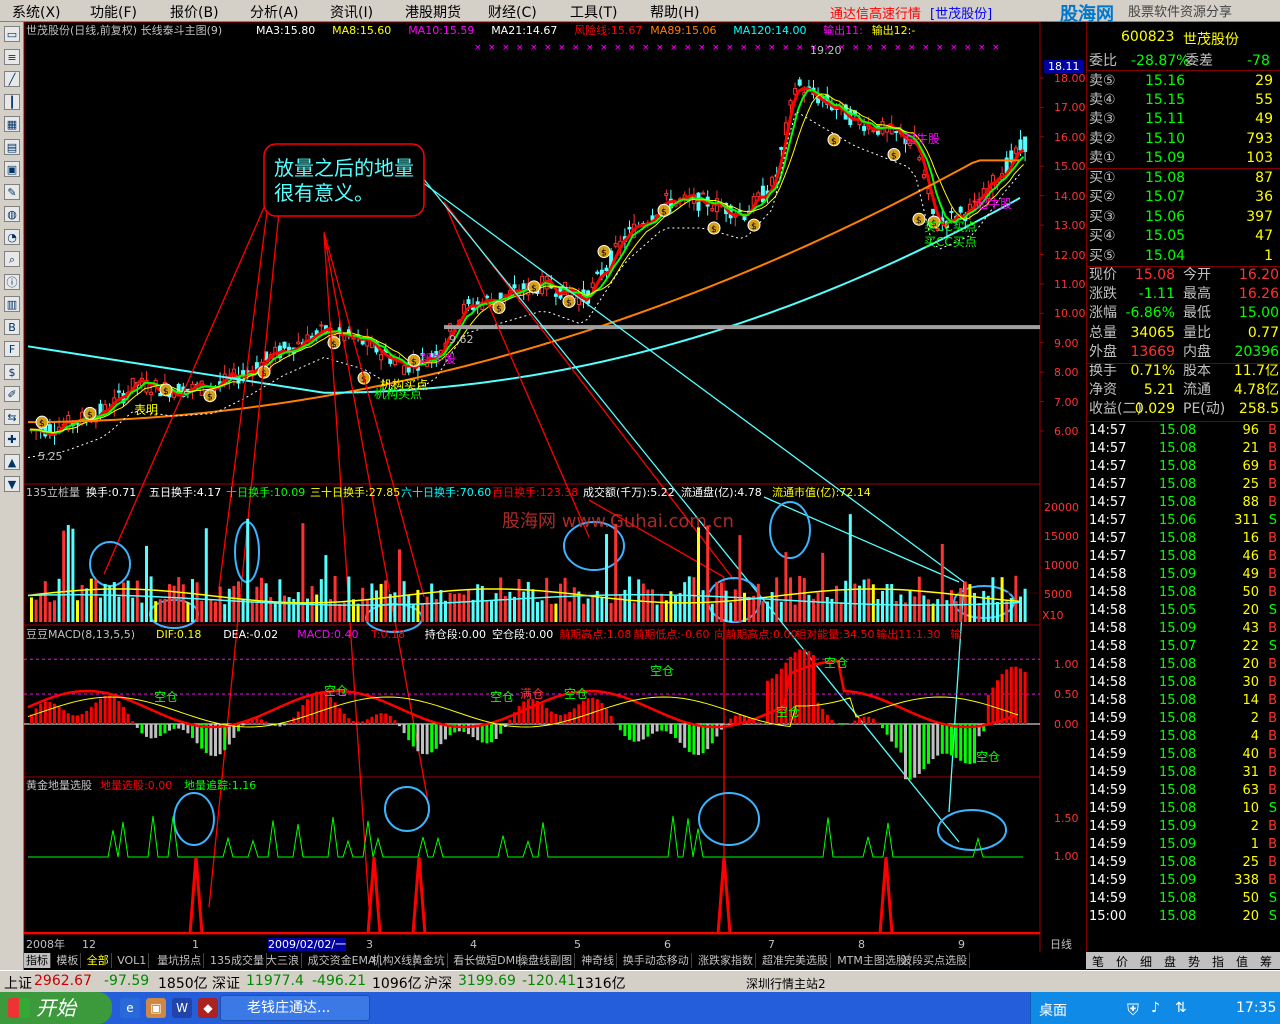 The image size is (1280, 1024). I want to click on indicator-tab: VOL1, so click(132, 960).